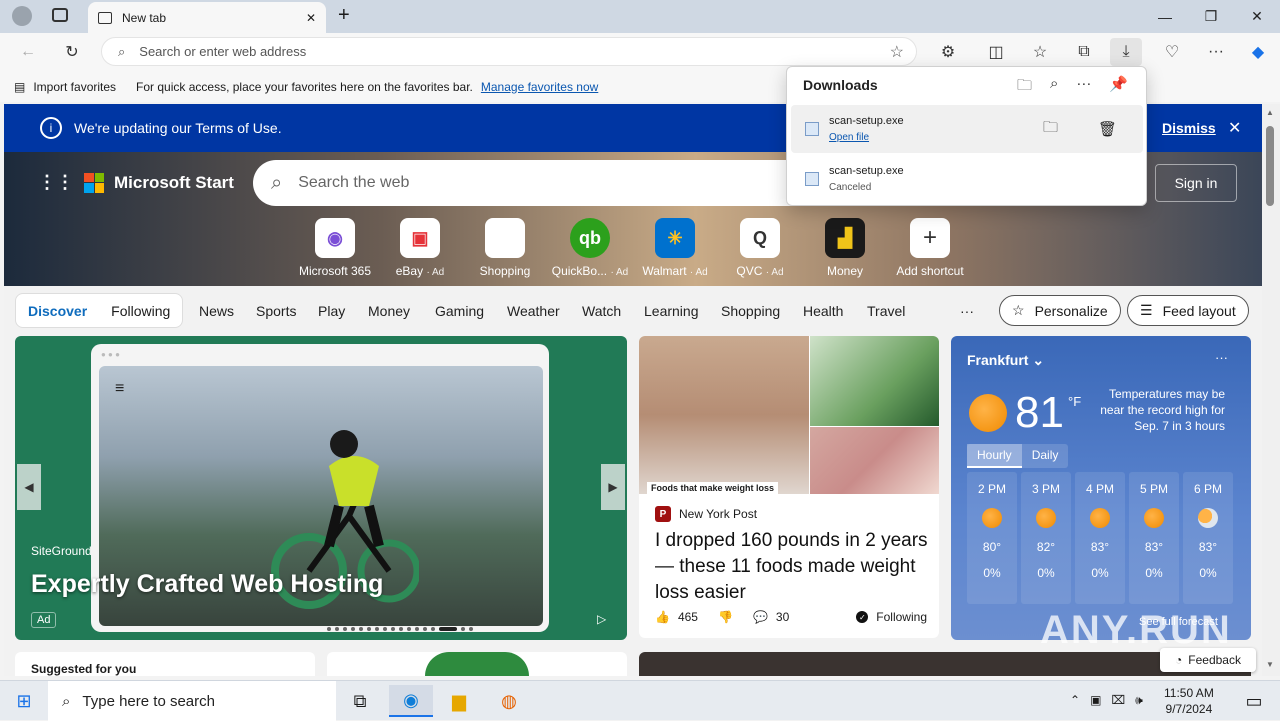 This screenshot has width=1280, height=721. I want to click on open-folder-icon: 🗀, so click(1024, 87).